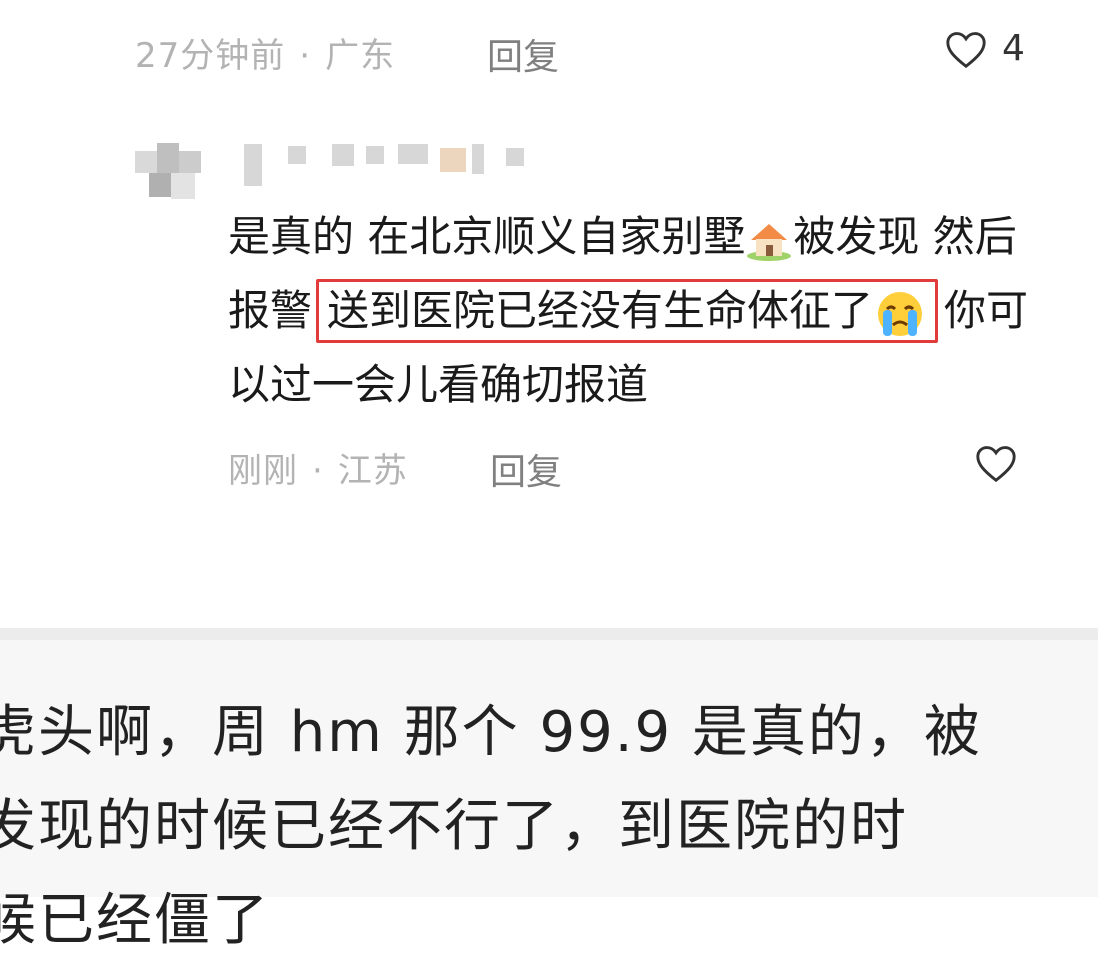  What do you see at coordinates (487, 236) in the screenshot?
I see `comment-text: 是真的 在北京顺义自家别墅` at bounding box center [487, 236].